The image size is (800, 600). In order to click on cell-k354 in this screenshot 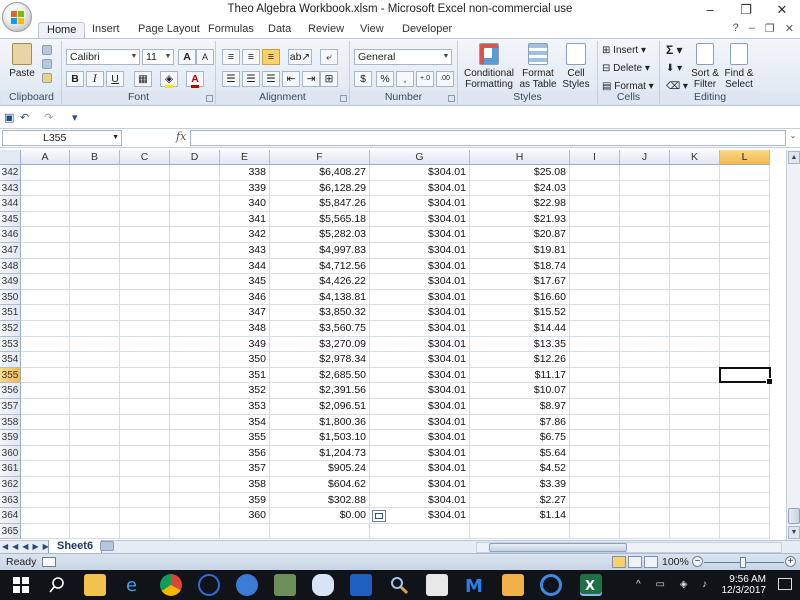, I will do `click(695, 360)`.